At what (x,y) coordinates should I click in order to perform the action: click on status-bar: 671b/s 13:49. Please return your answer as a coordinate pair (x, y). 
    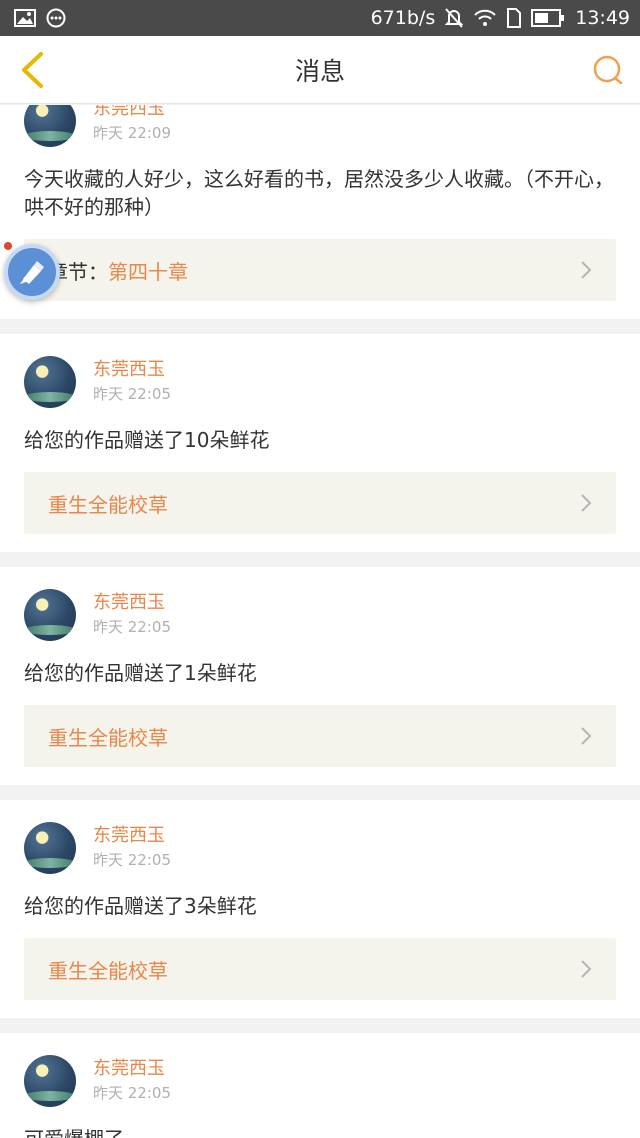
    Looking at the image, I should click on (320, 18).